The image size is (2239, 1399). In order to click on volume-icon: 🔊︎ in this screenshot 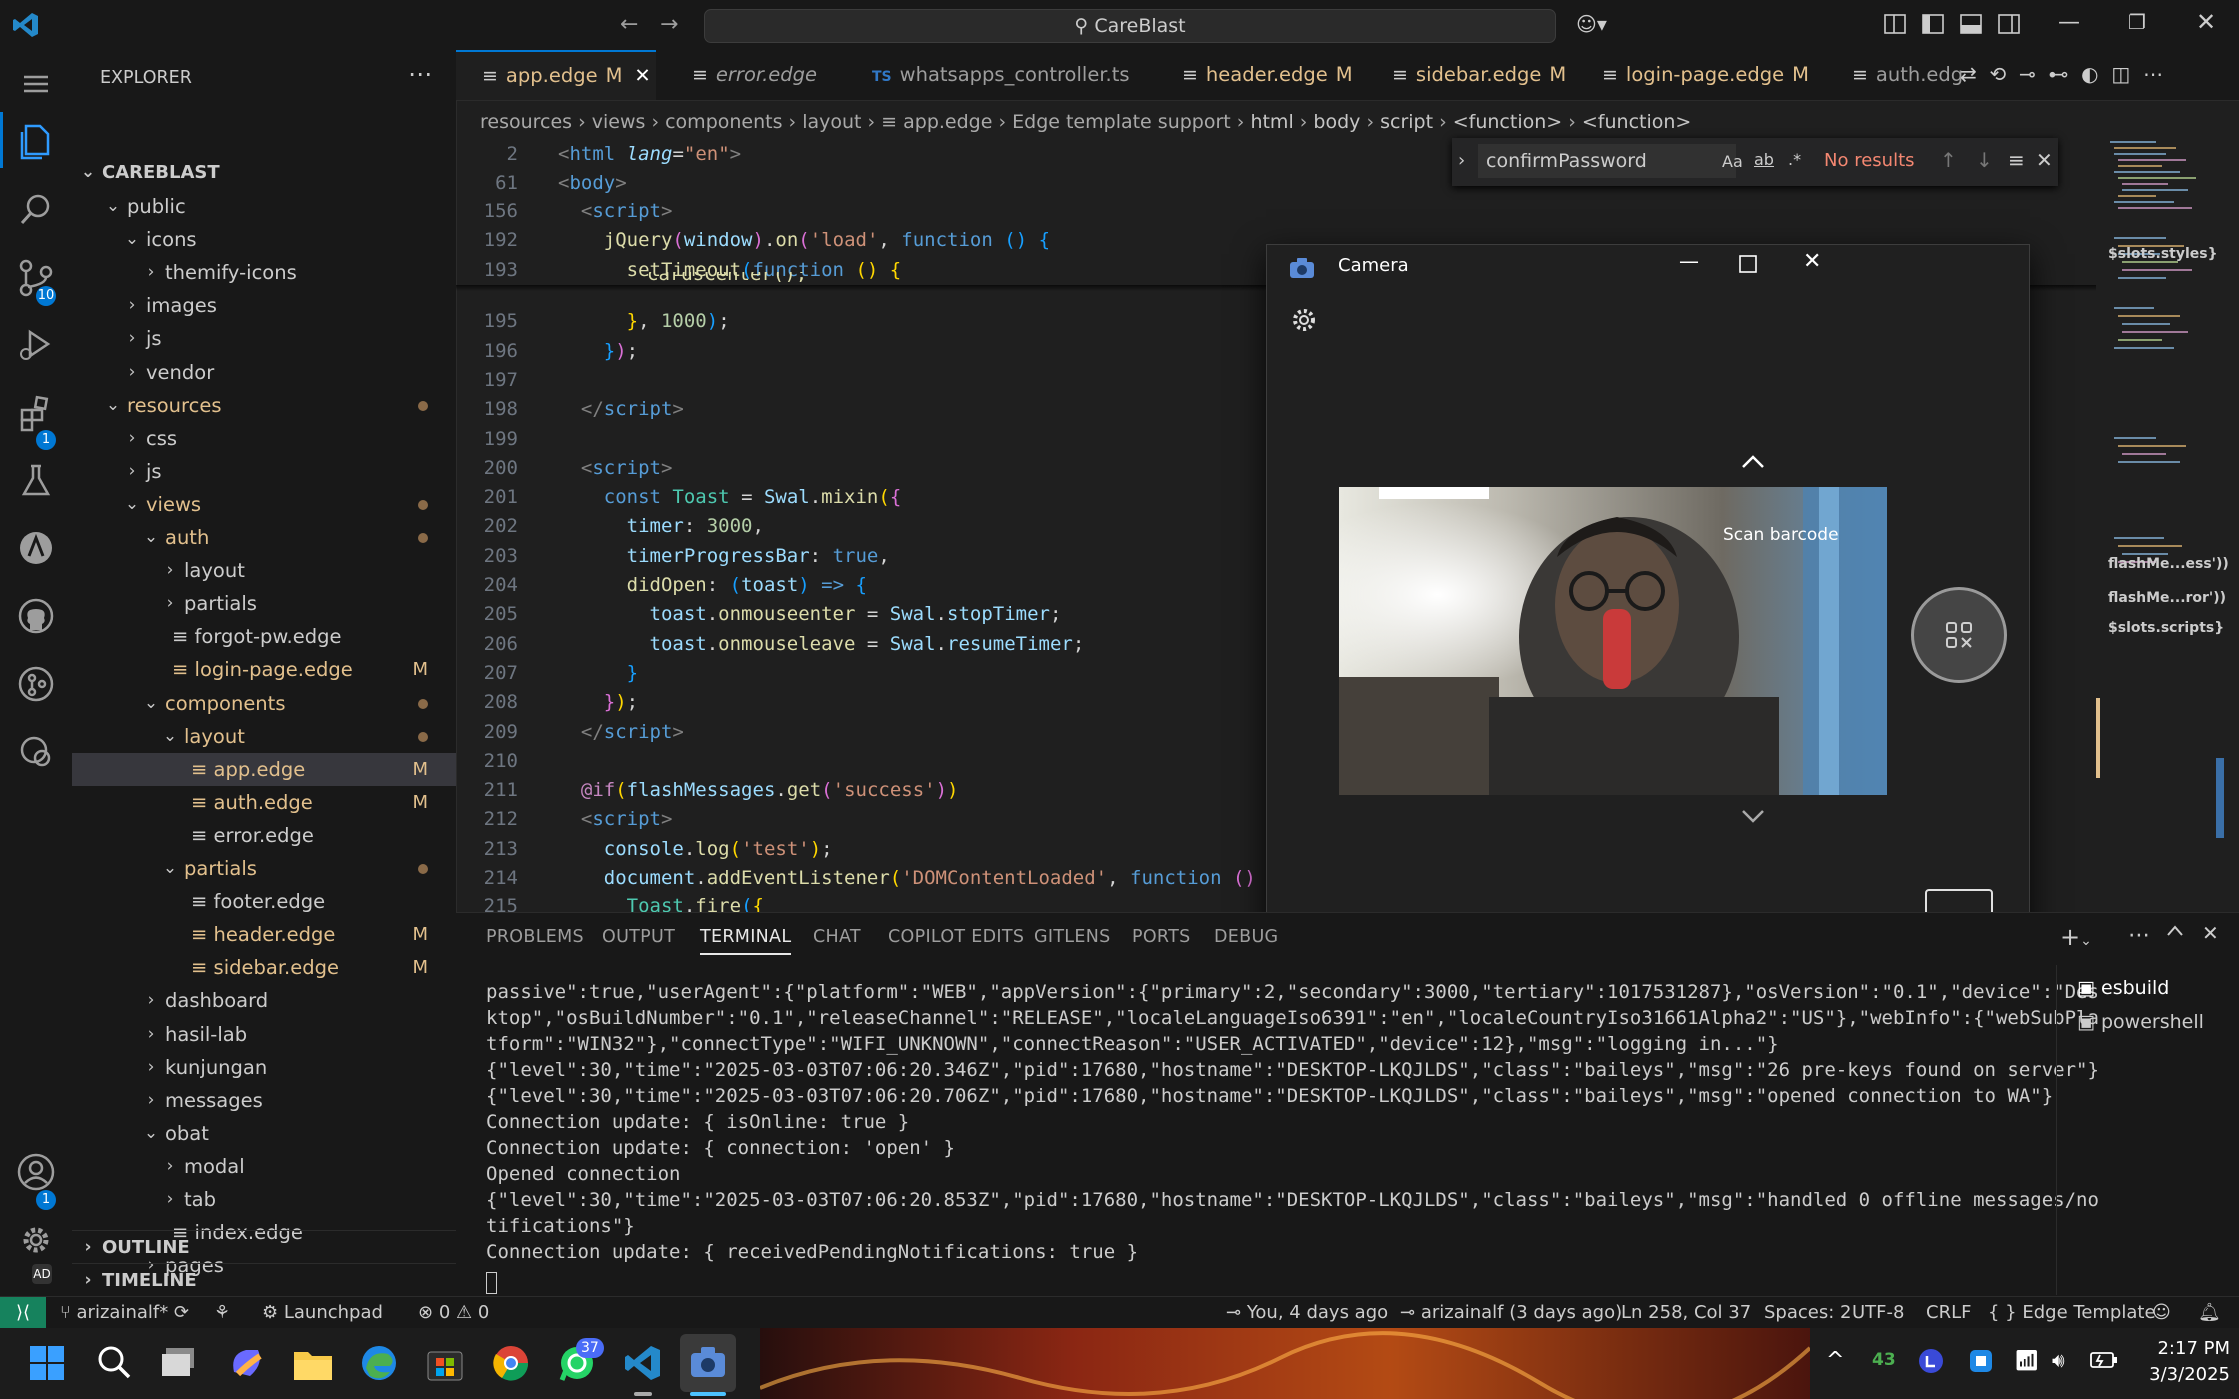, I will do `click(2058, 1360)`.